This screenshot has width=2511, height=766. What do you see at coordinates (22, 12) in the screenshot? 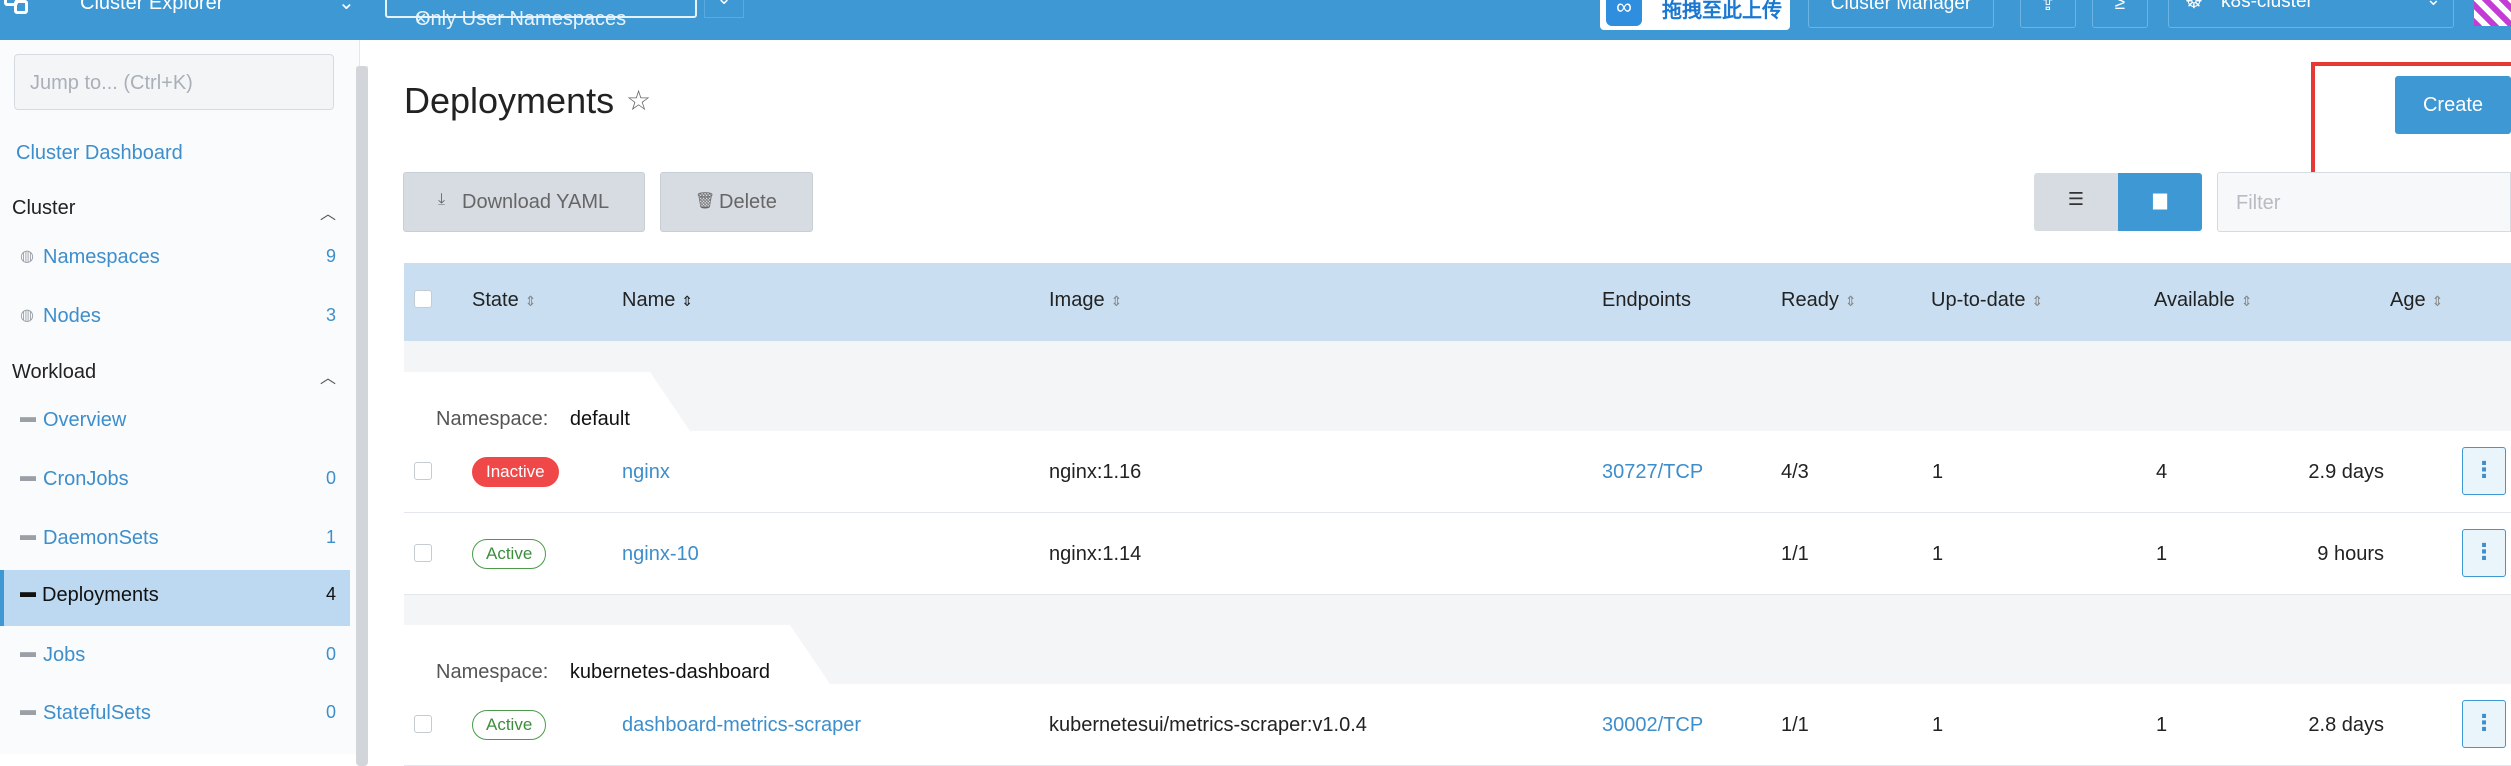
I see `rancher-logo-icon` at bounding box center [22, 12].